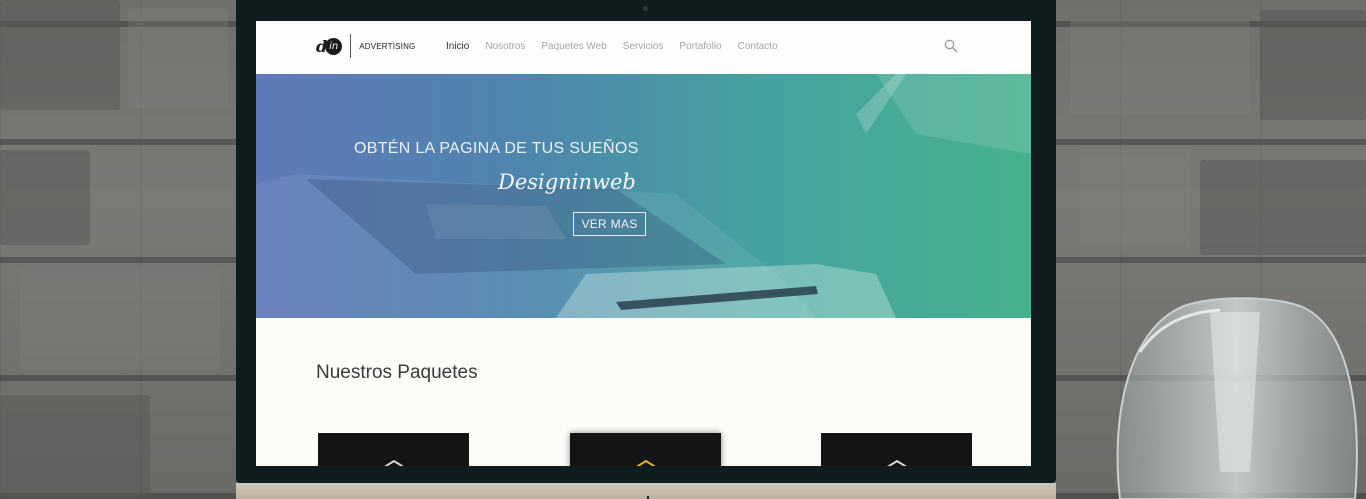 This screenshot has width=1366, height=499. Describe the element at coordinates (334, 46) in the screenshot. I see `logo-circle: in` at that location.